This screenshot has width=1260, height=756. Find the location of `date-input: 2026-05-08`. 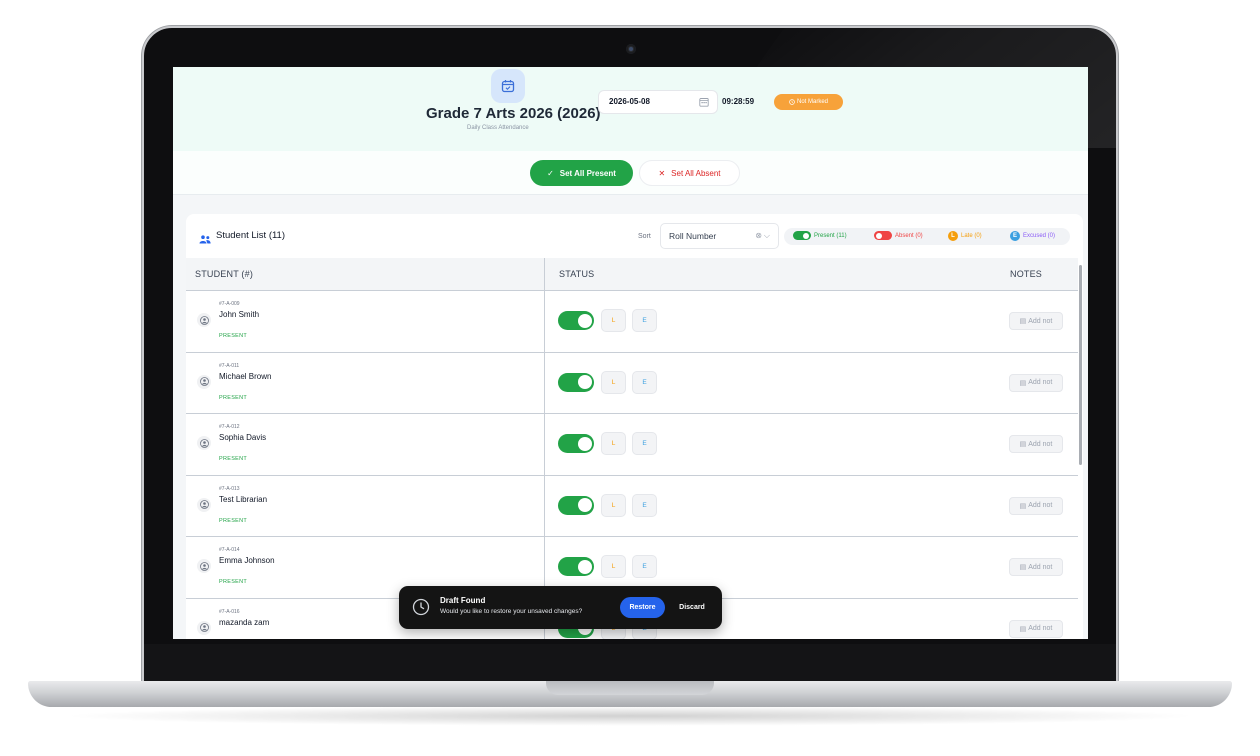

date-input: 2026-05-08 is located at coordinates (658, 102).